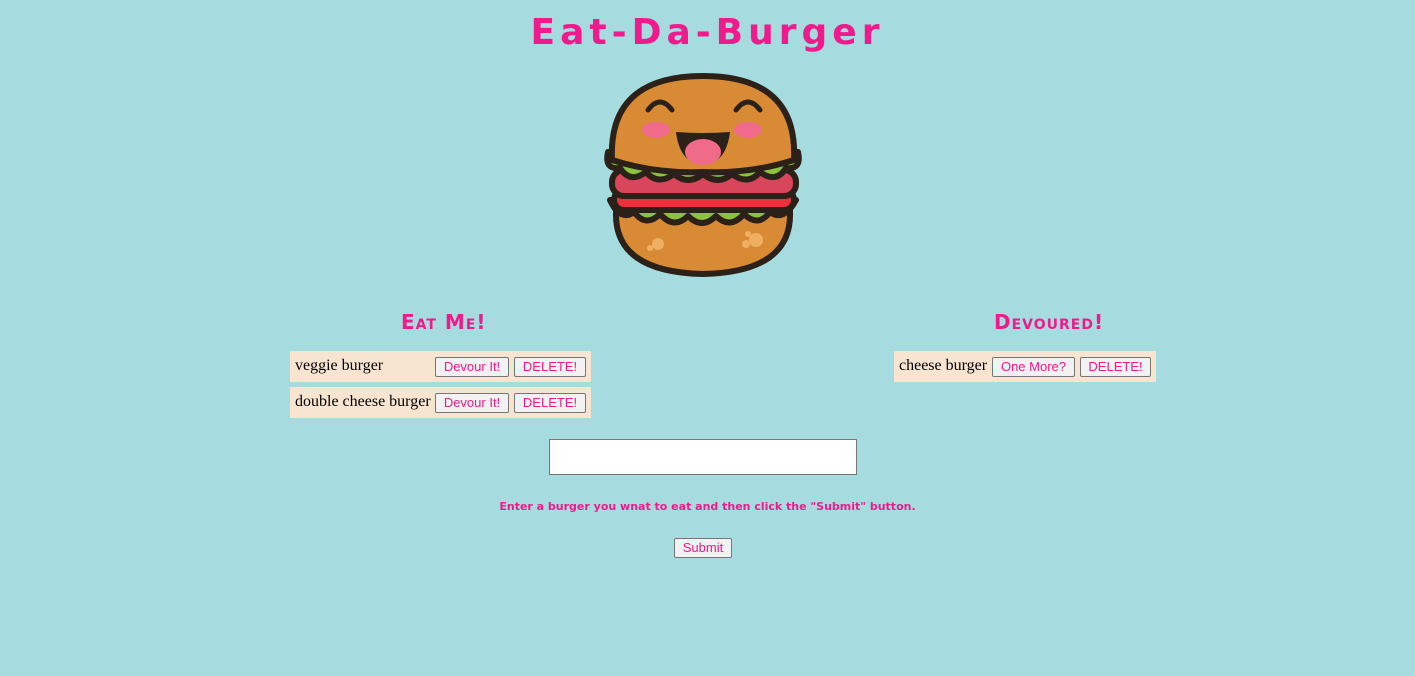 The width and height of the screenshot is (1415, 676). What do you see at coordinates (363, 401) in the screenshot?
I see `burger-name: double cheese burger` at bounding box center [363, 401].